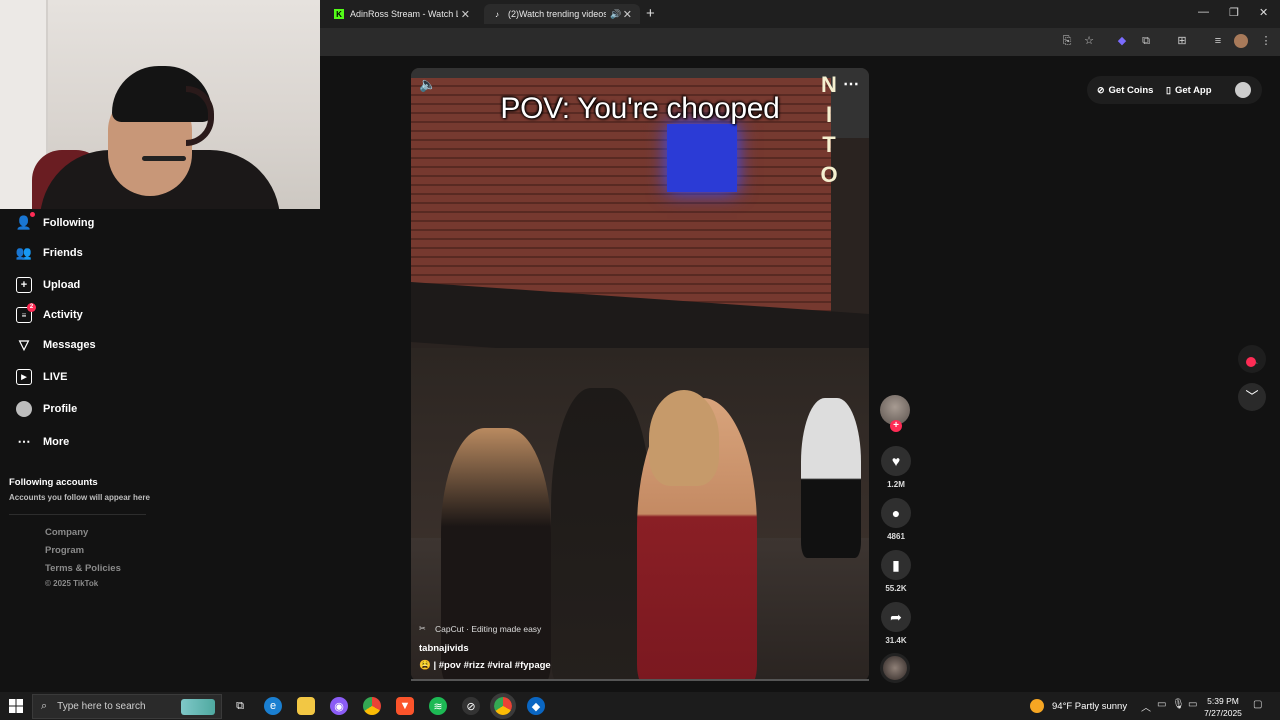  I want to click on sidebar-item-upload: + Upload, so click(48, 285).